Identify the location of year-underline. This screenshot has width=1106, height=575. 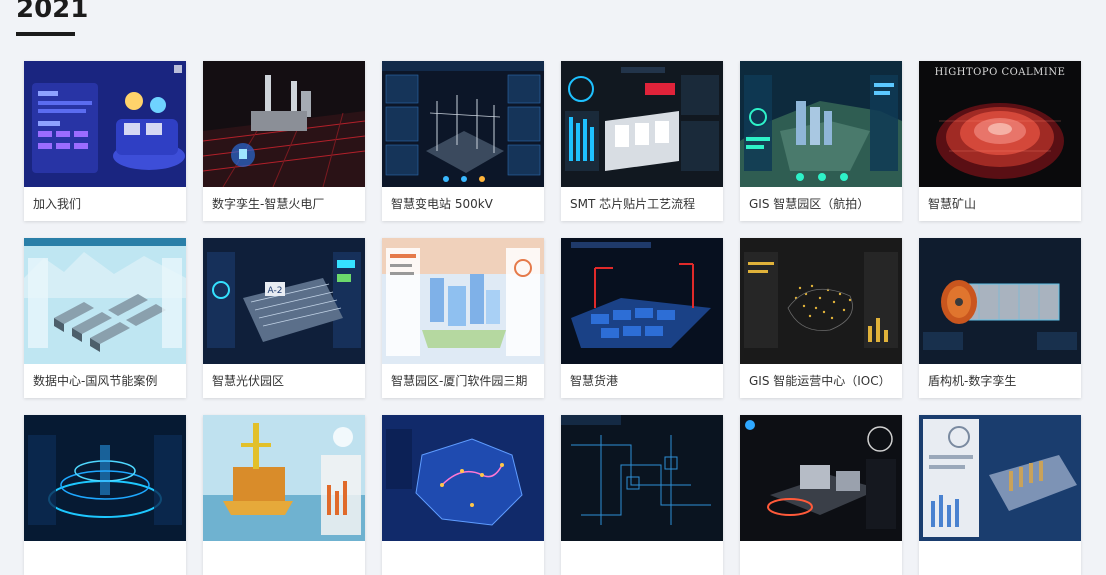
(45, 34).